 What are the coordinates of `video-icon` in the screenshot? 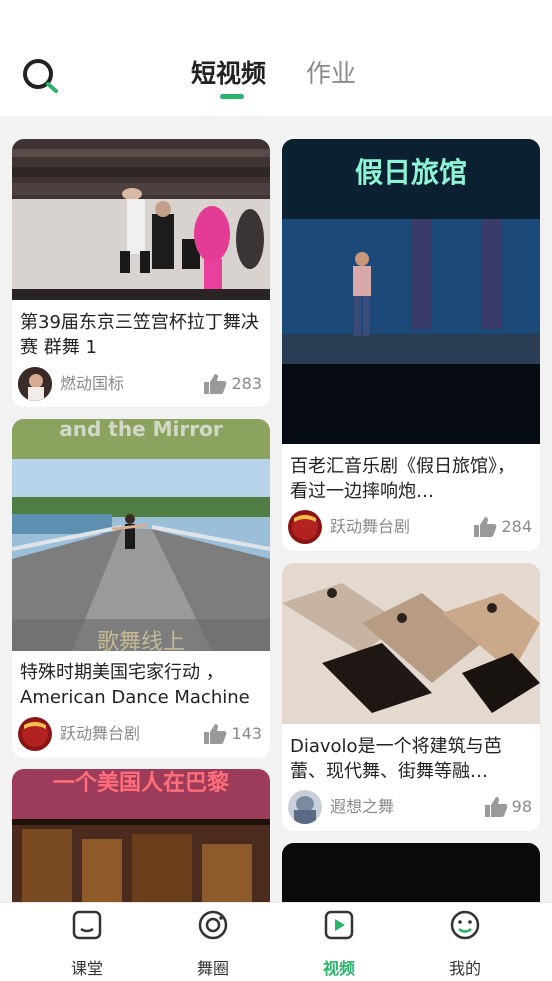 It's located at (339, 925).